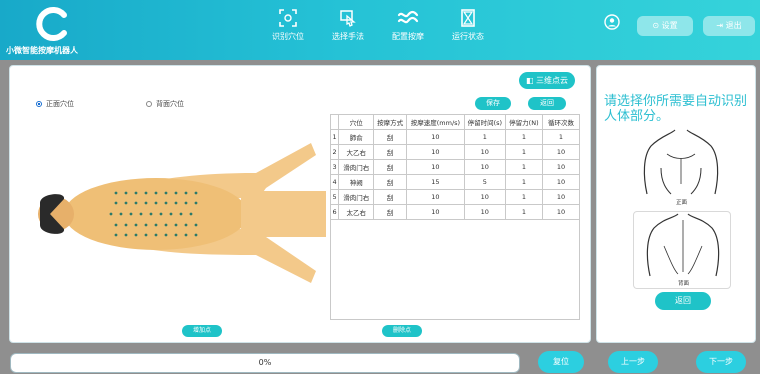 This screenshot has width=760, height=374. I want to click on nav-label: 选择手法, so click(348, 36).